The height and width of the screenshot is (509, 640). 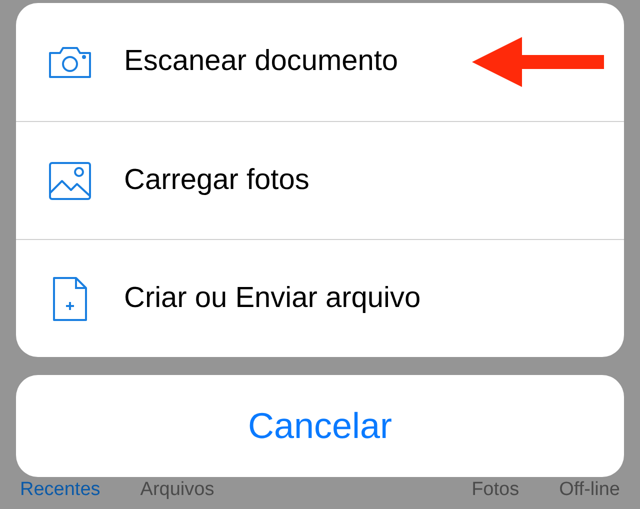 What do you see at coordinates (496, 490) in the screenshot?
I see `tab-bar-item: Fotos` at bounding box center [496, 490].